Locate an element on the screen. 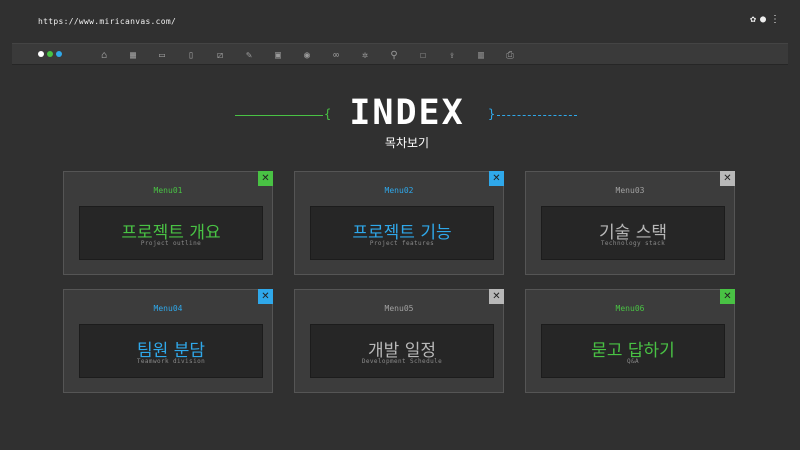 The image size is (800, 450). card-subtitle: Teamwork division is located at coordinates (171, 361).